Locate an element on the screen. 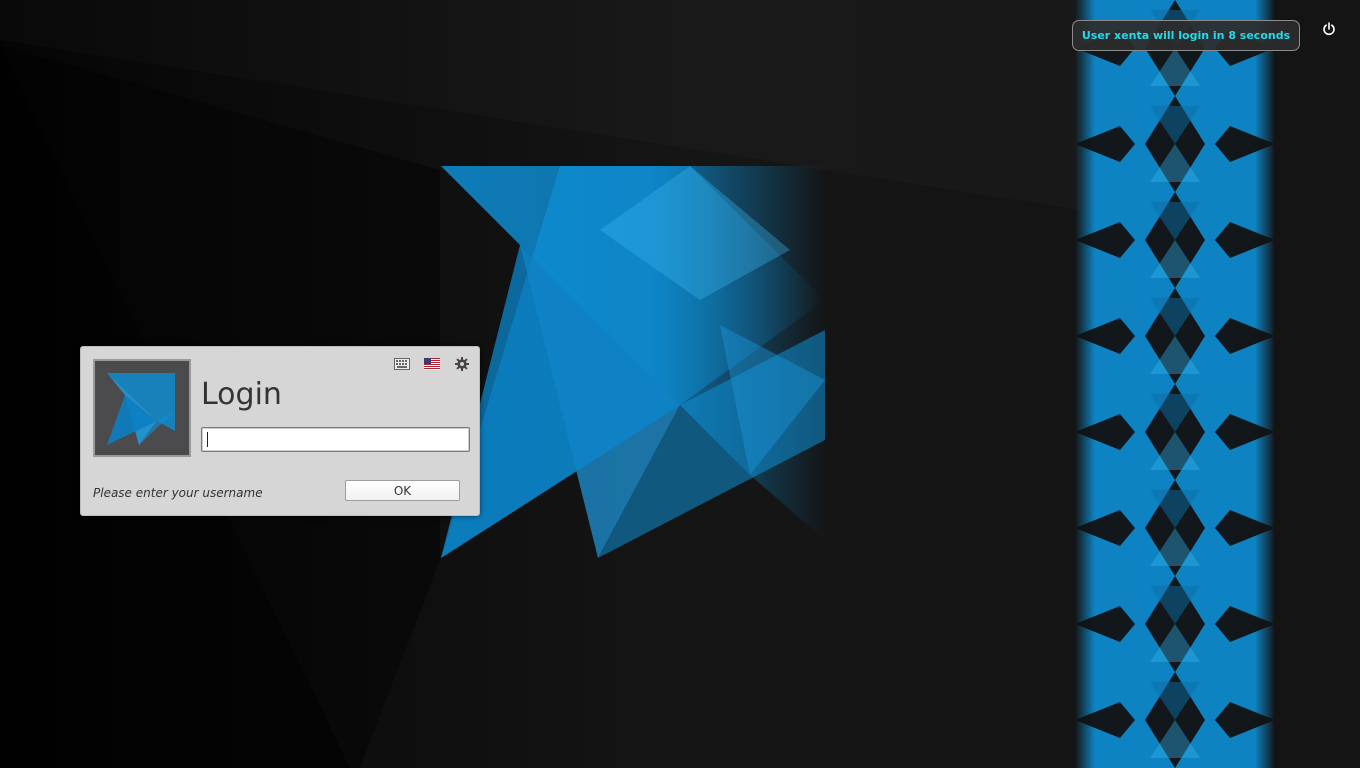 This screenshot has width=1360, height=768. avatar is located at coordinates (142, 408).